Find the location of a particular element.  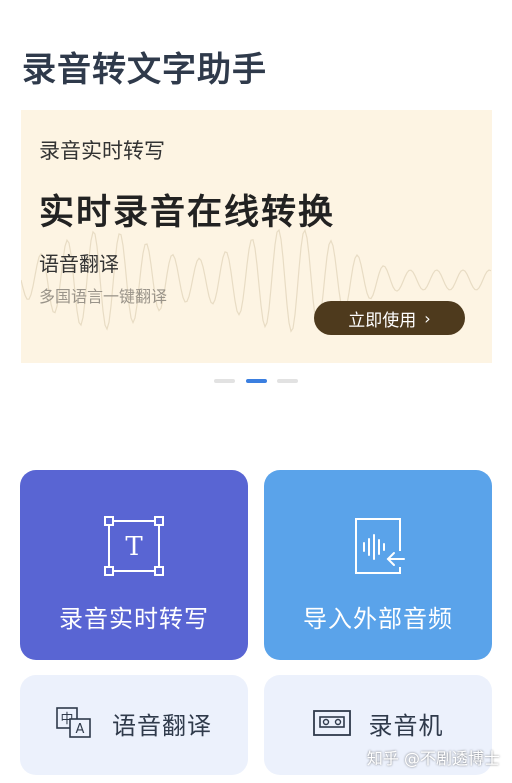

svg-text: A is located at coordinates (80, 729).